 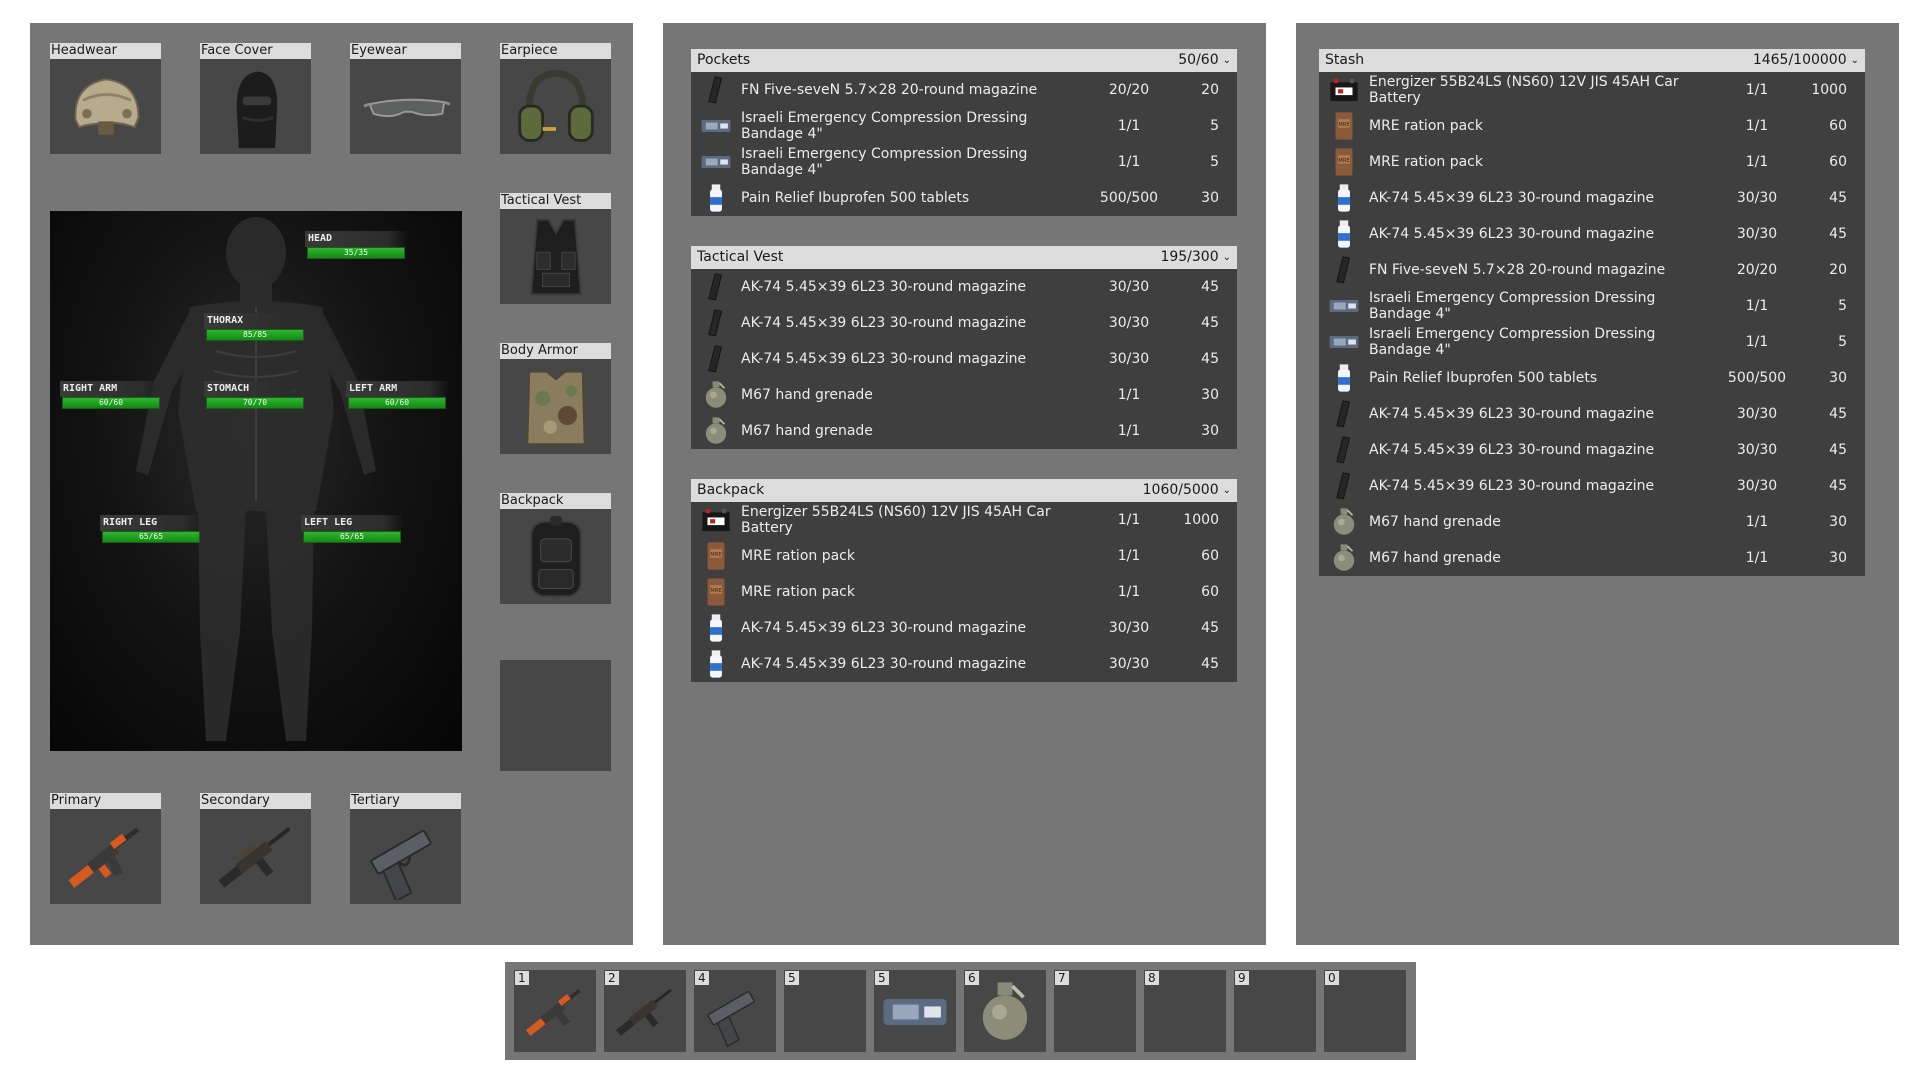 I want to click on hotbar-slot: 8, so click(x=1185, y=1011).